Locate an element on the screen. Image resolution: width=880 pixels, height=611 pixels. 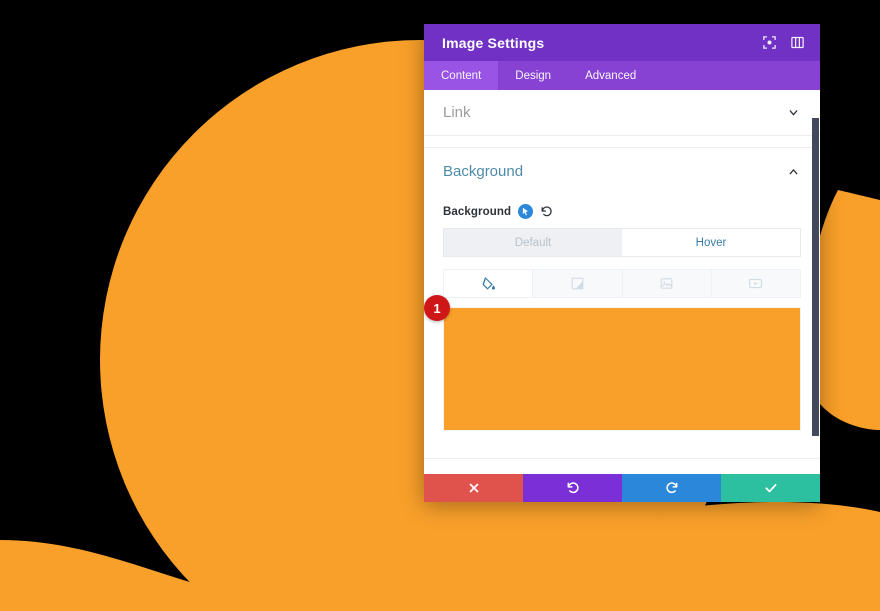
step-badge-1: 1 is located at coordinates (437, 308).